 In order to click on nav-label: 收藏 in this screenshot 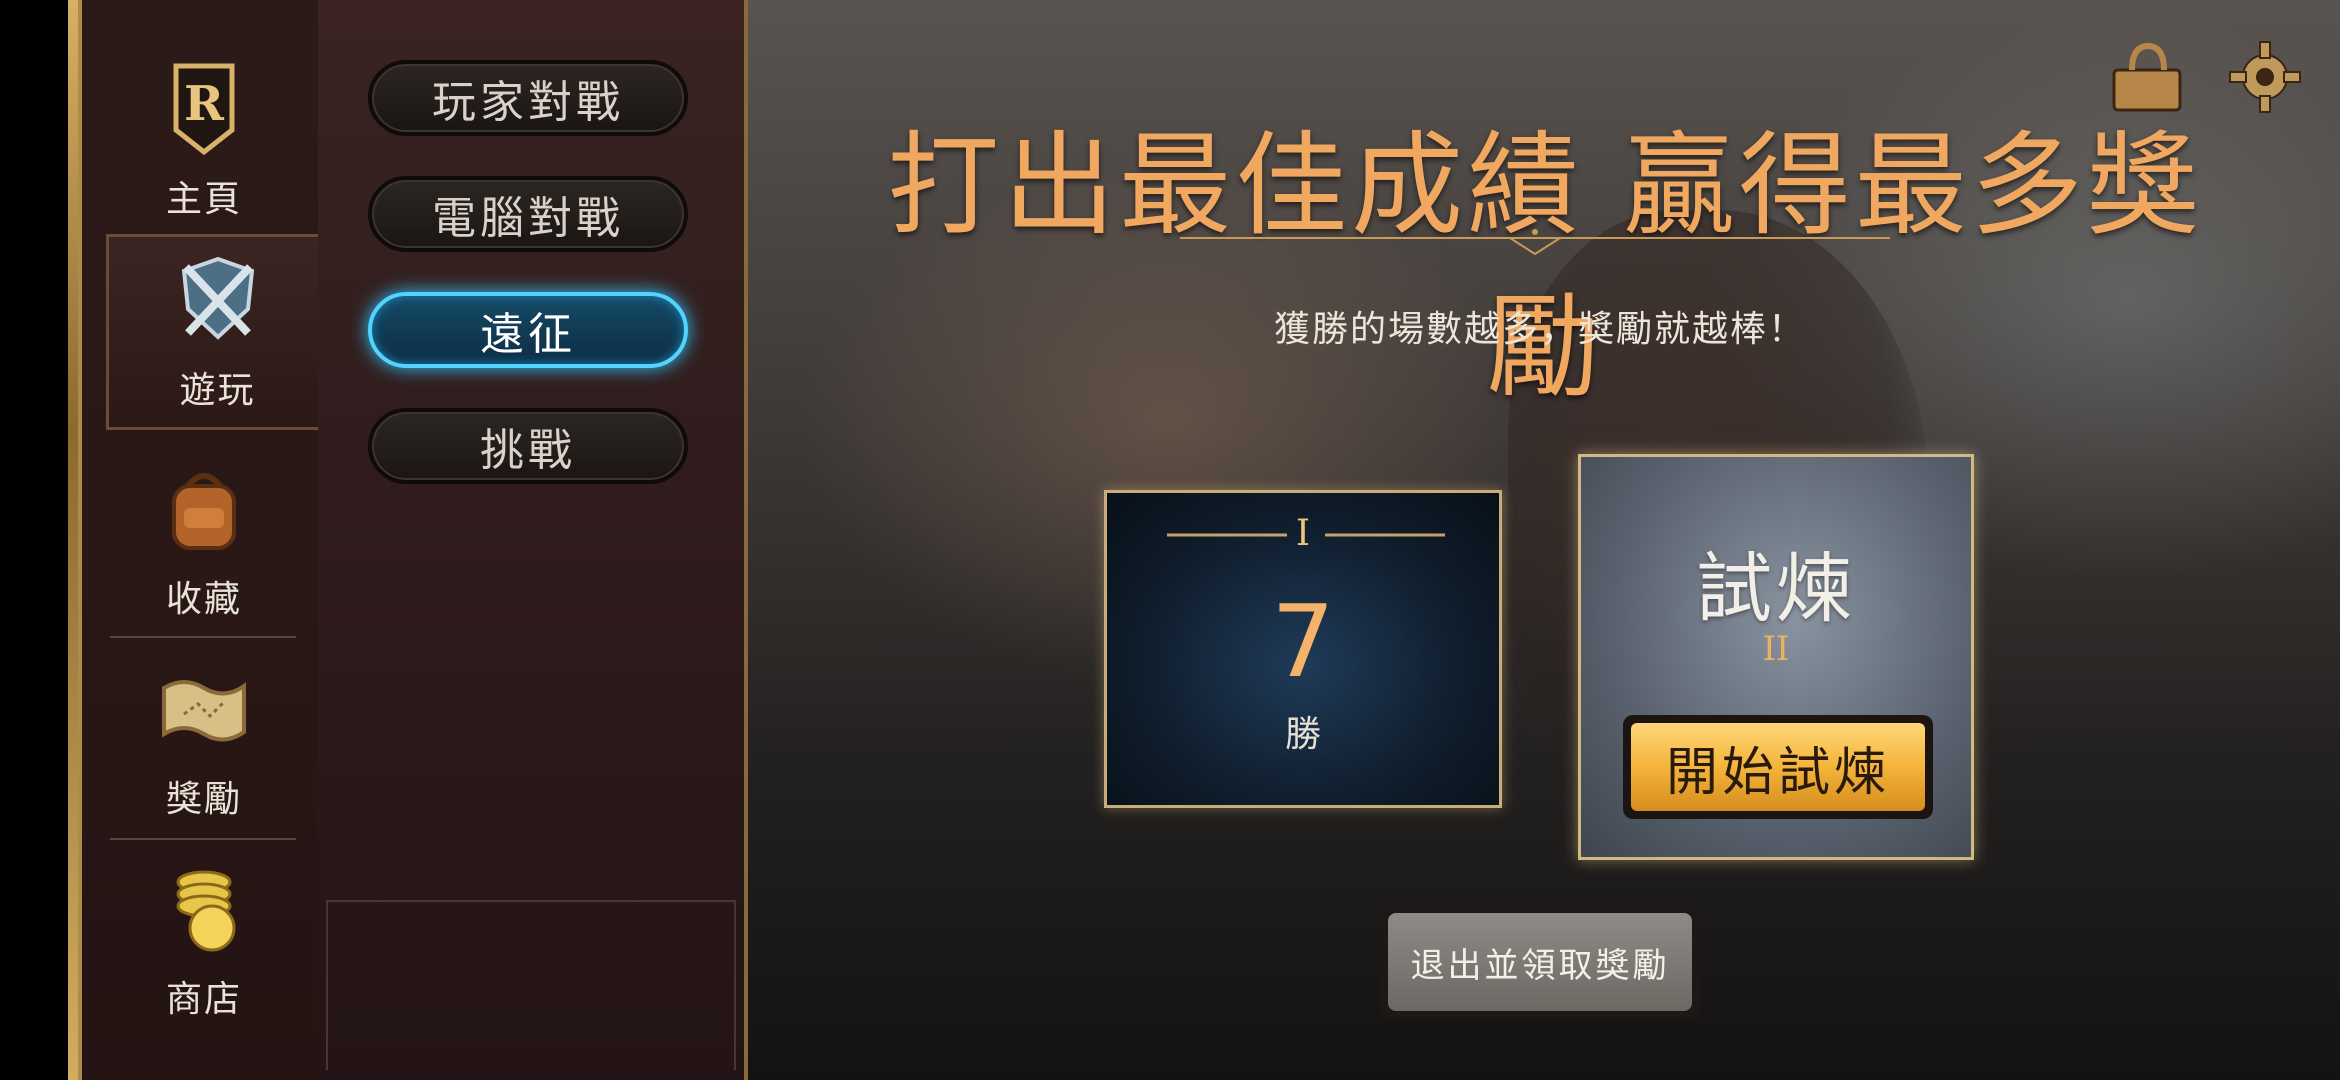, I will do `click(203, 599)`.